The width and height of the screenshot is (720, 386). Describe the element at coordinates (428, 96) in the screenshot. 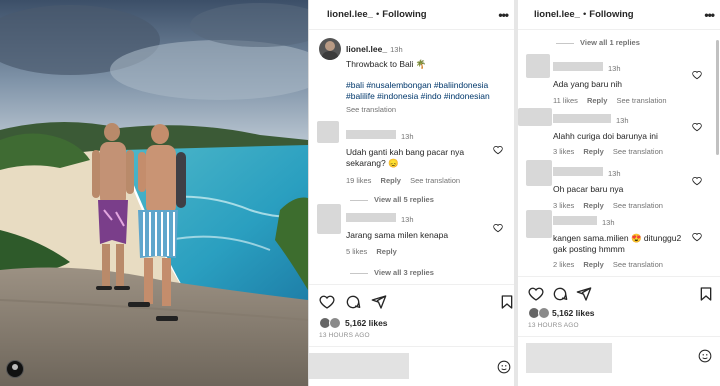

I see `caption-hashtags-2: #balilife #indonesia #indo #indonesian` at that location.